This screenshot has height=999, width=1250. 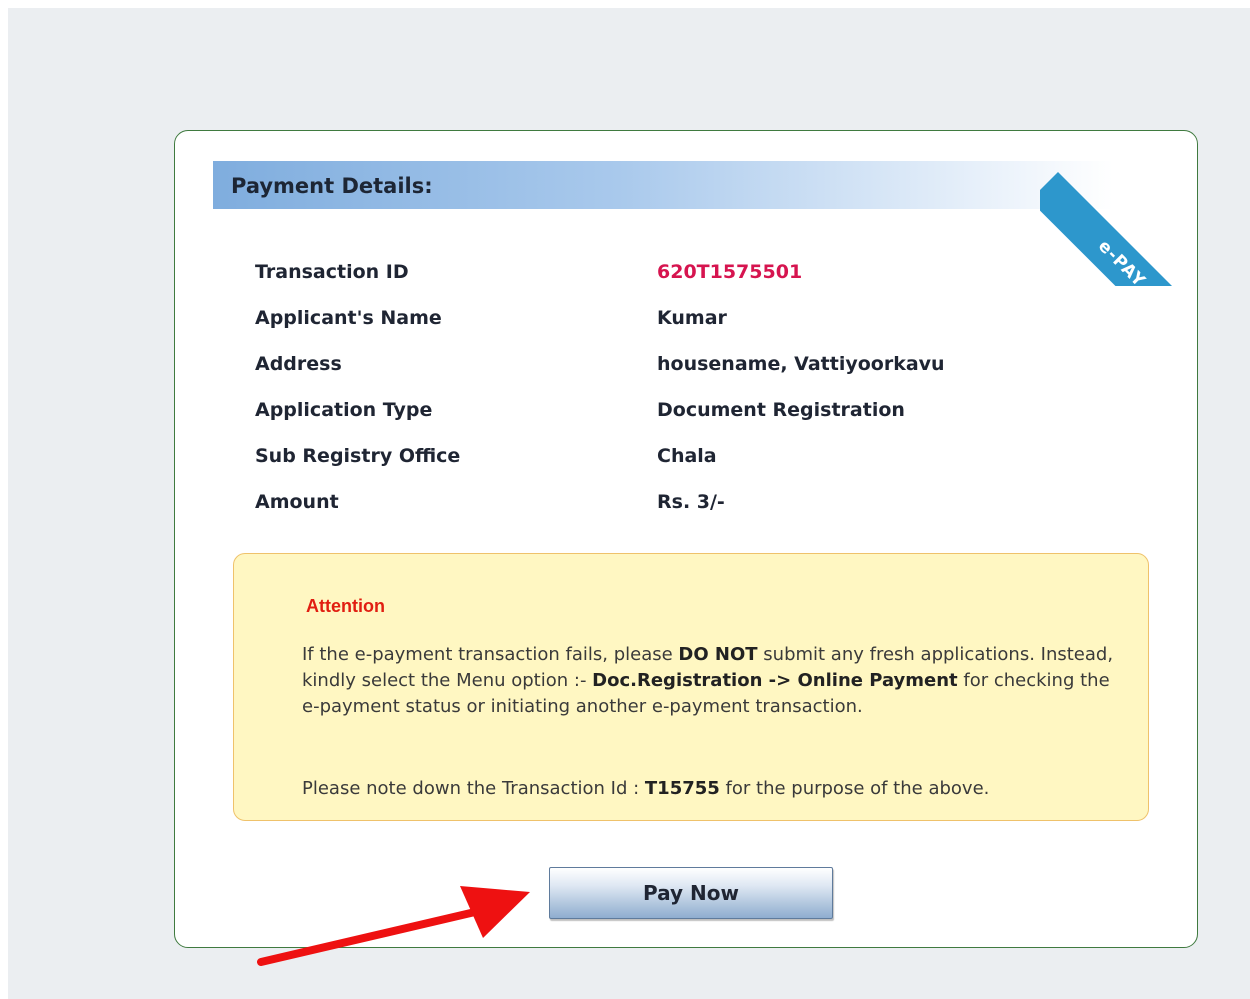 What do you see at coordinates (332, 272) in the screenshot?
I see `transaction-id-label: Transaction ID` at bounding box center [332, 272].